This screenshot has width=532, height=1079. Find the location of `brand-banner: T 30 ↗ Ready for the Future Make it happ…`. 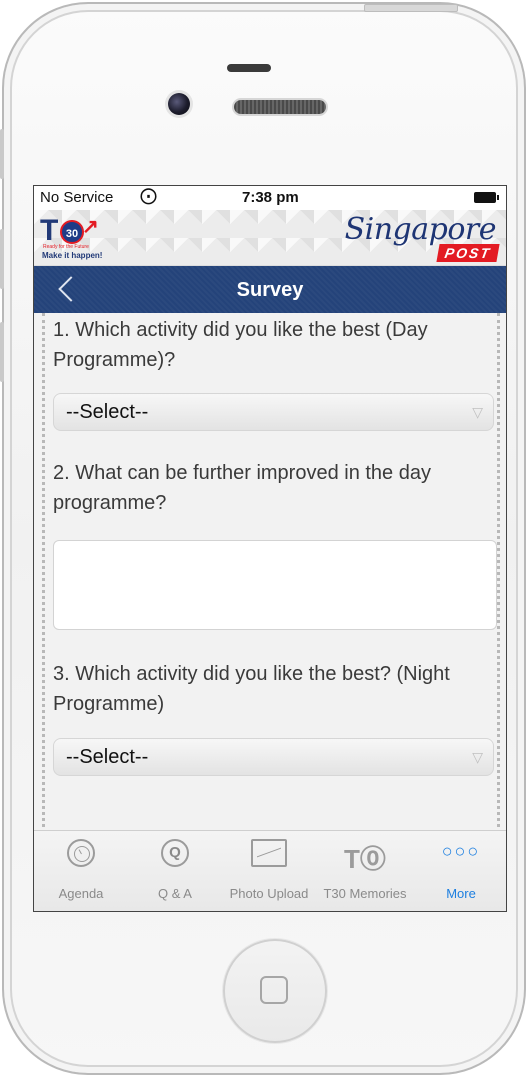

brand-banner: T 30 ↗ Ready for the Future Make it happ… is located at coordinates (270, 238).